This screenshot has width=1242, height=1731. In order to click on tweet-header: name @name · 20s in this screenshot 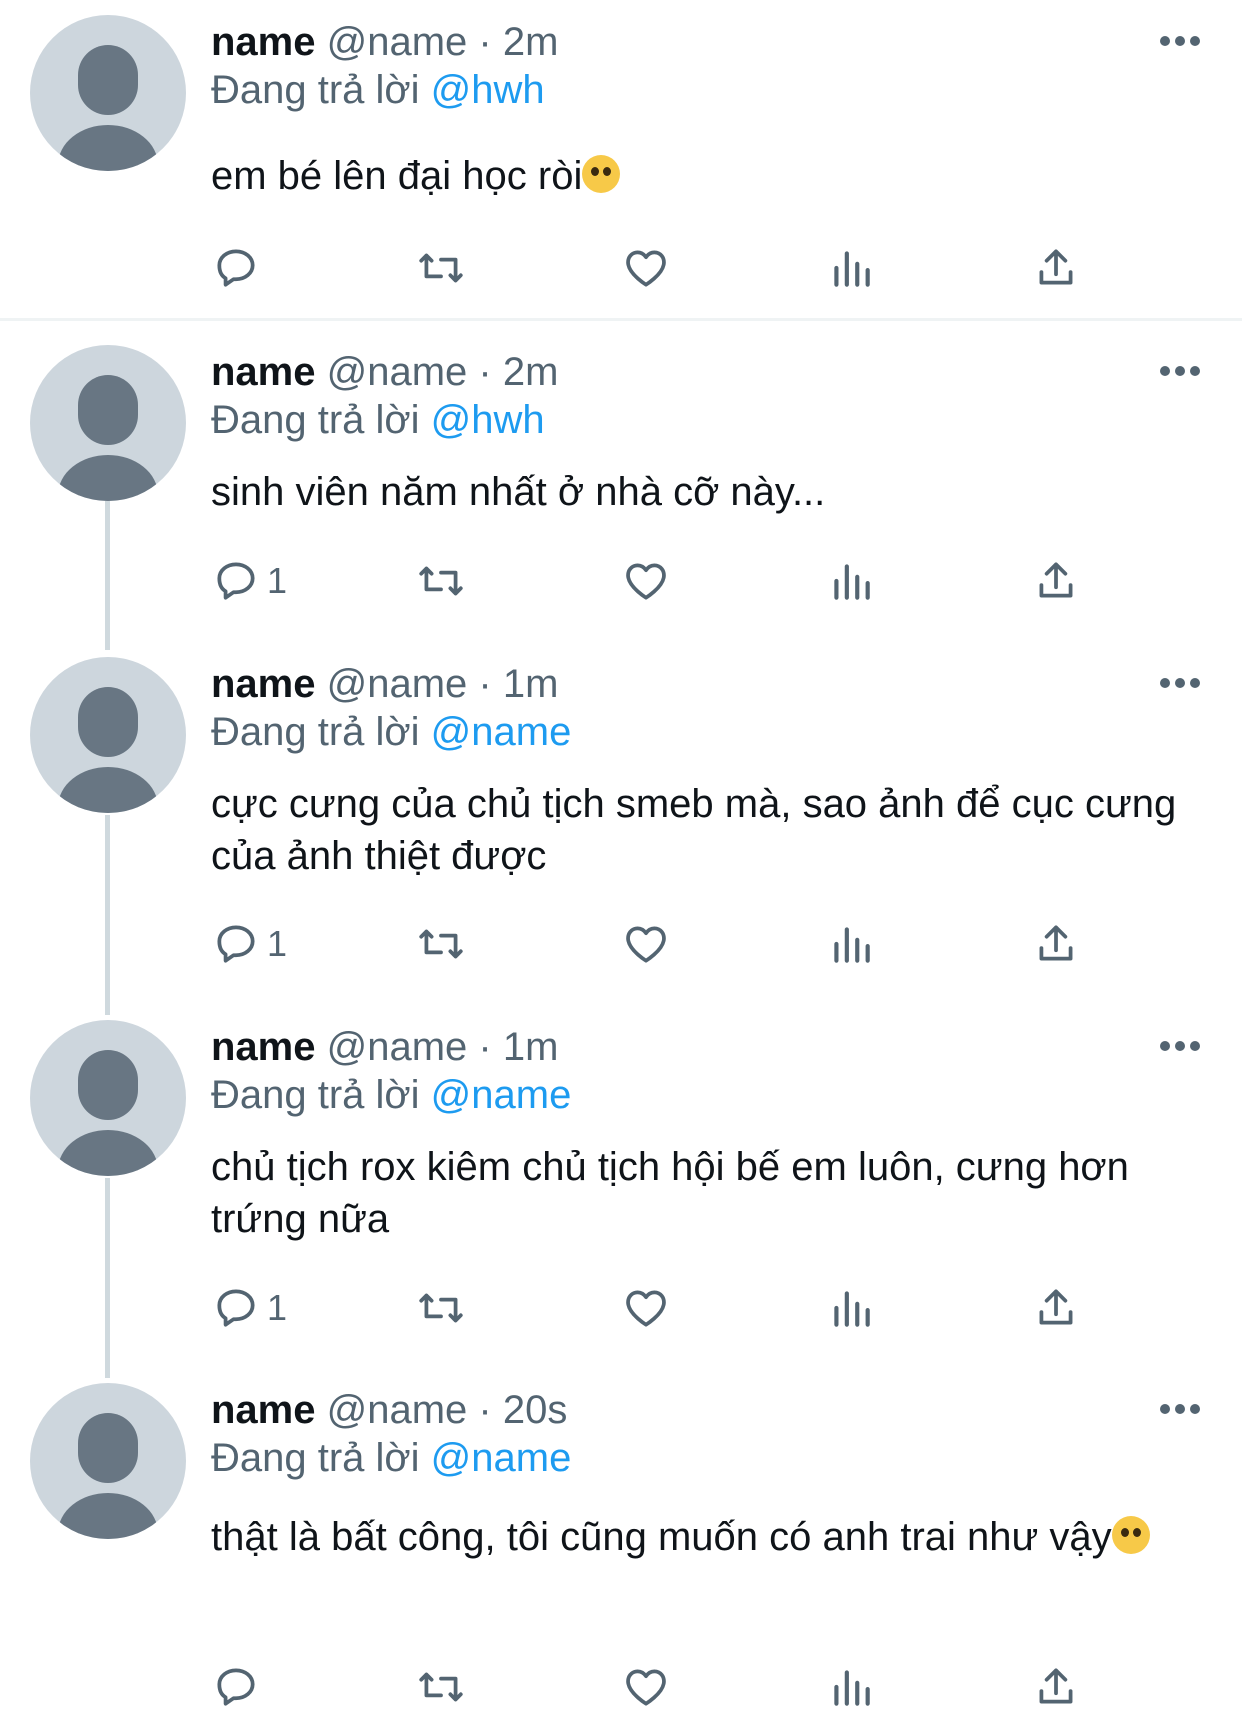, I will do `click(389, 1410)`.